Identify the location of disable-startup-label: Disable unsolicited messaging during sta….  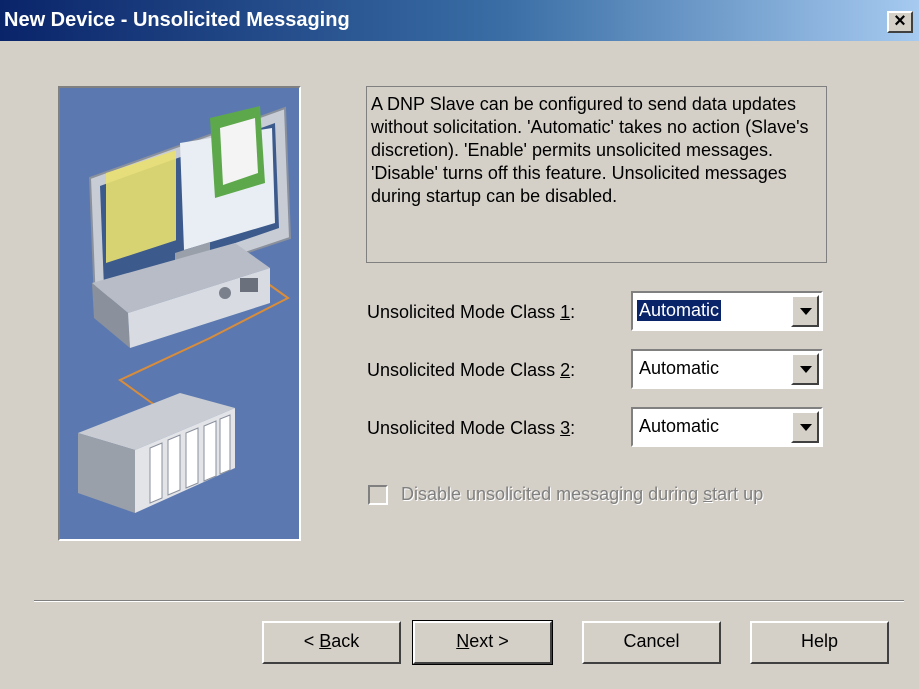
(582, 494).